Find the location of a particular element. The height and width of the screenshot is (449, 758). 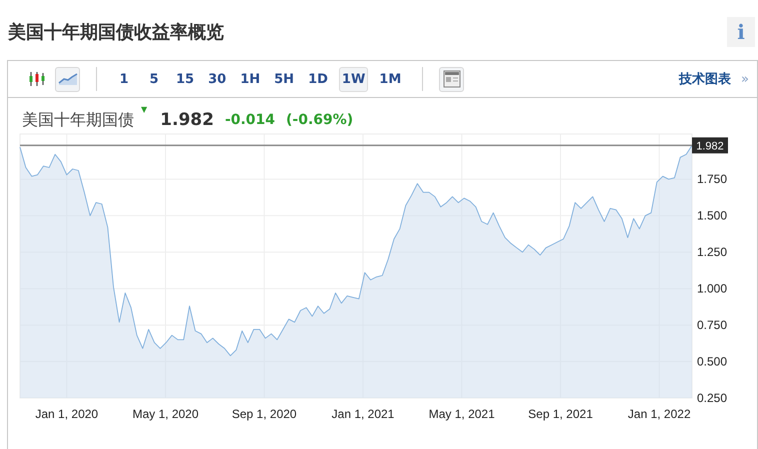

axis-label: 0.750 is located at coordinates (712, 325).